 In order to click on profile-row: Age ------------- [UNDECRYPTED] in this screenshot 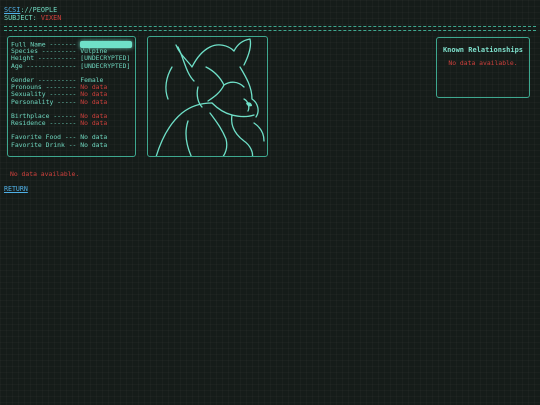, I will do `click(73, 65)`.